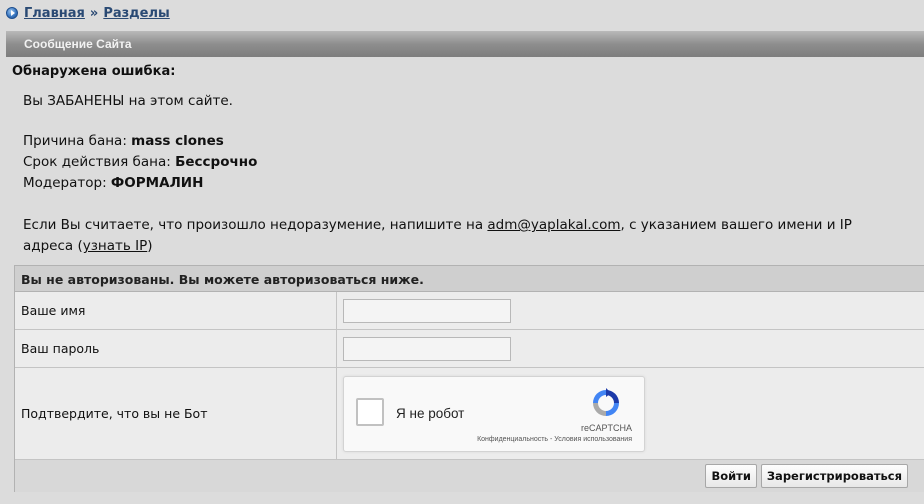 This screenshot has height=504, width=924. I want to click on captcha-label: Подтвердите, что вы не Бот, so click(176, 413).